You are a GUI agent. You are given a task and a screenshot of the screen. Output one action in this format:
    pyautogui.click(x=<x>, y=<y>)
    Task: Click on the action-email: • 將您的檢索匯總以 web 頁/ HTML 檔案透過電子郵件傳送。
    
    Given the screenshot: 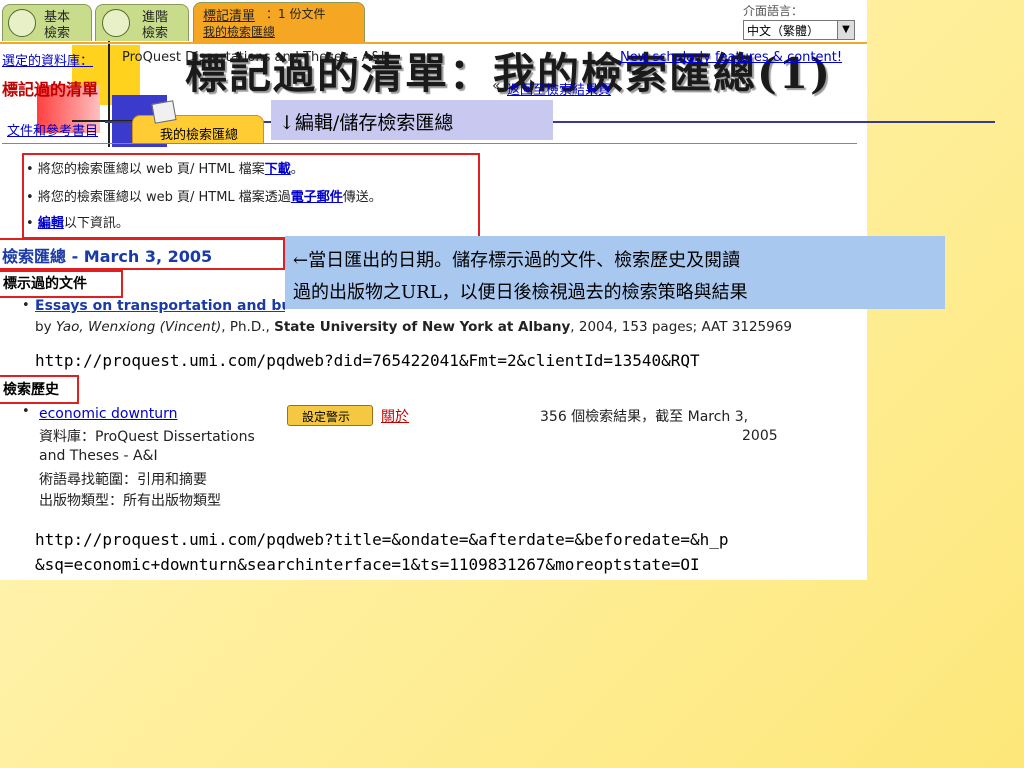 What is the action you would take?
    pyautogui.click(x=204, y=197)
    